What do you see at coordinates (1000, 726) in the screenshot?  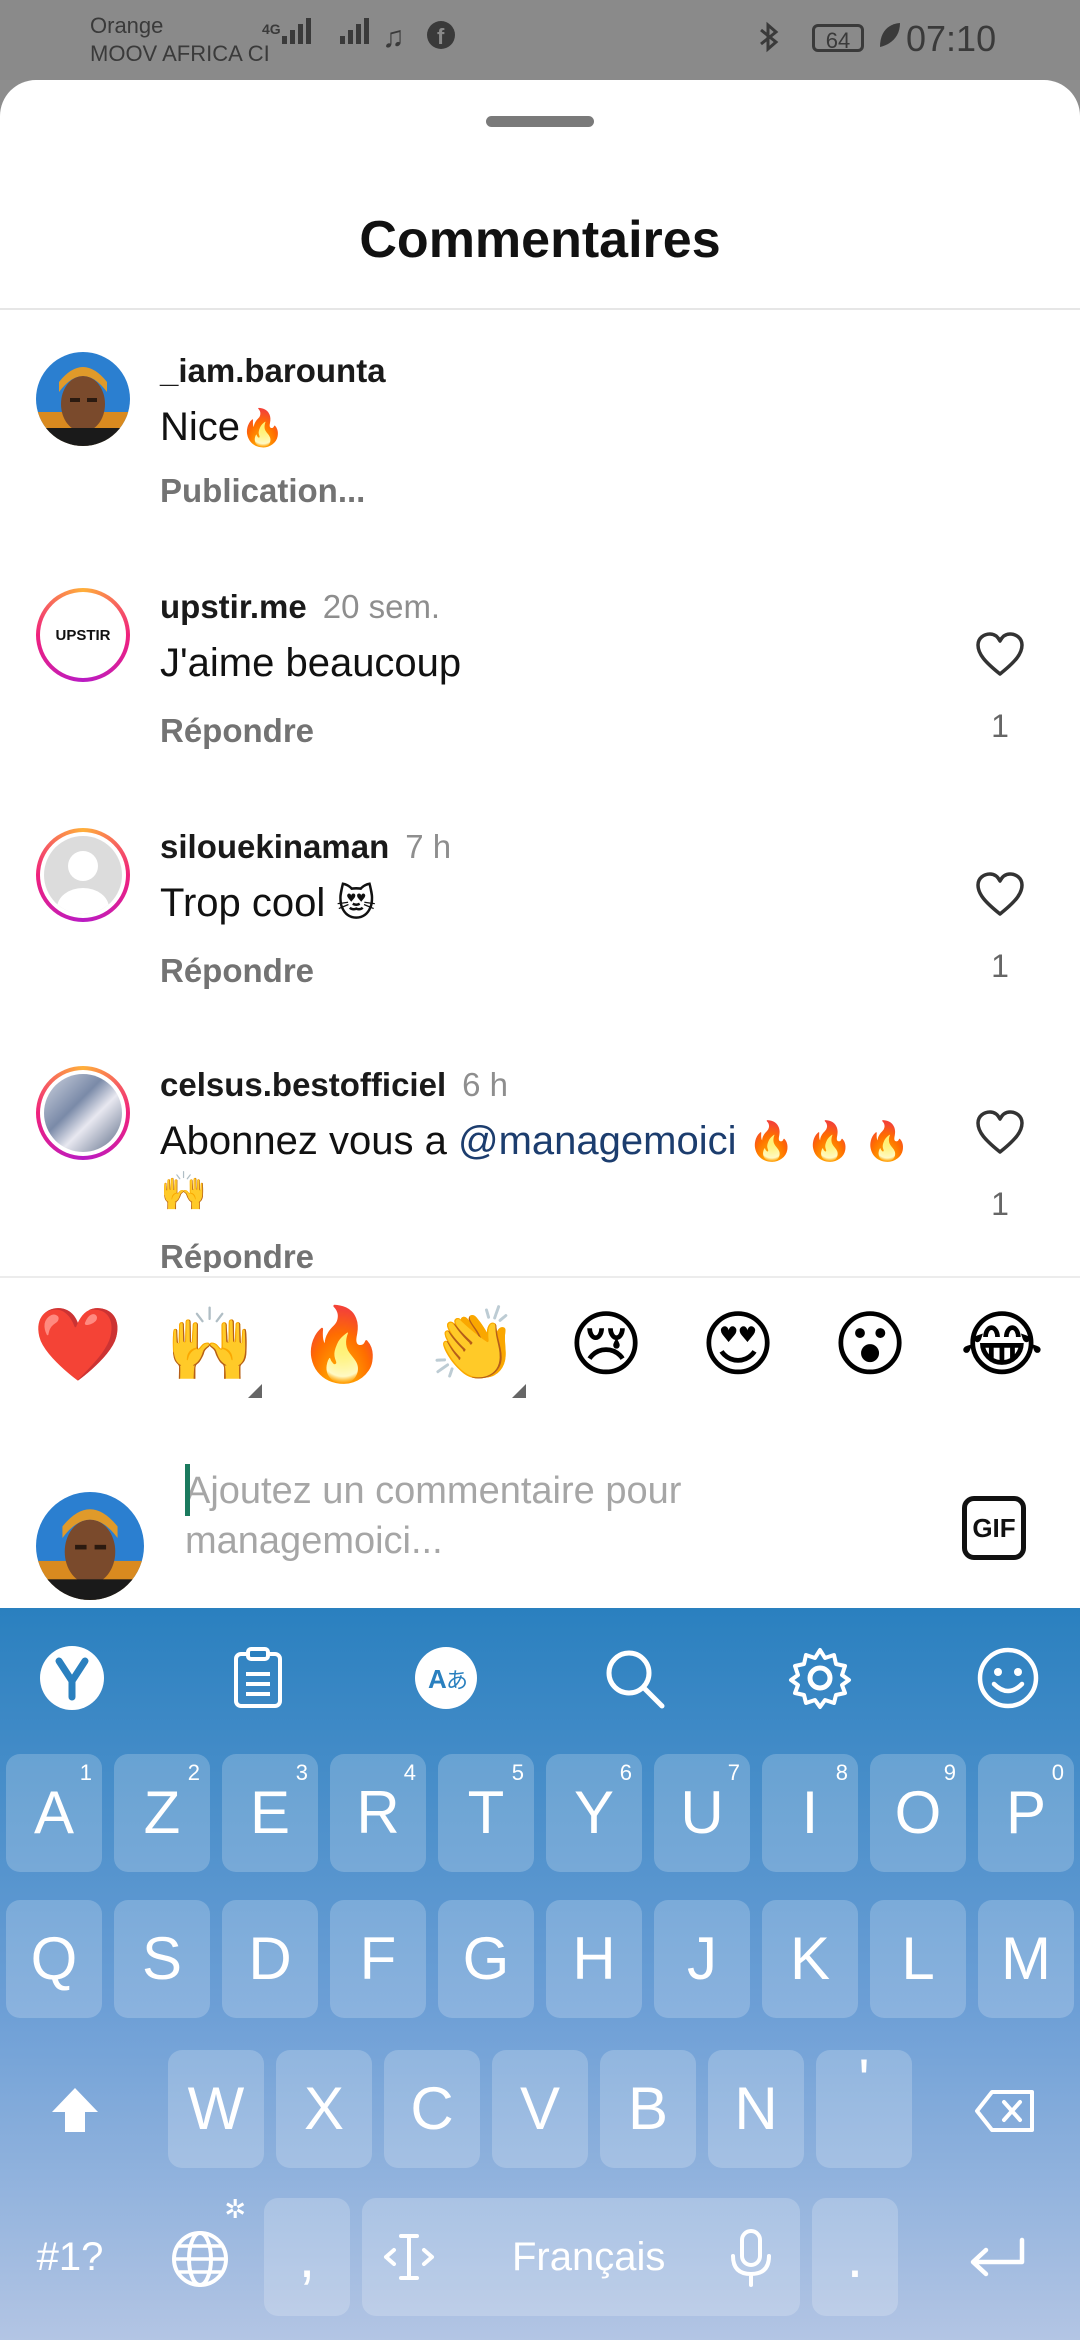 I see `like-count: 1` at bounding box center [1000, 726].